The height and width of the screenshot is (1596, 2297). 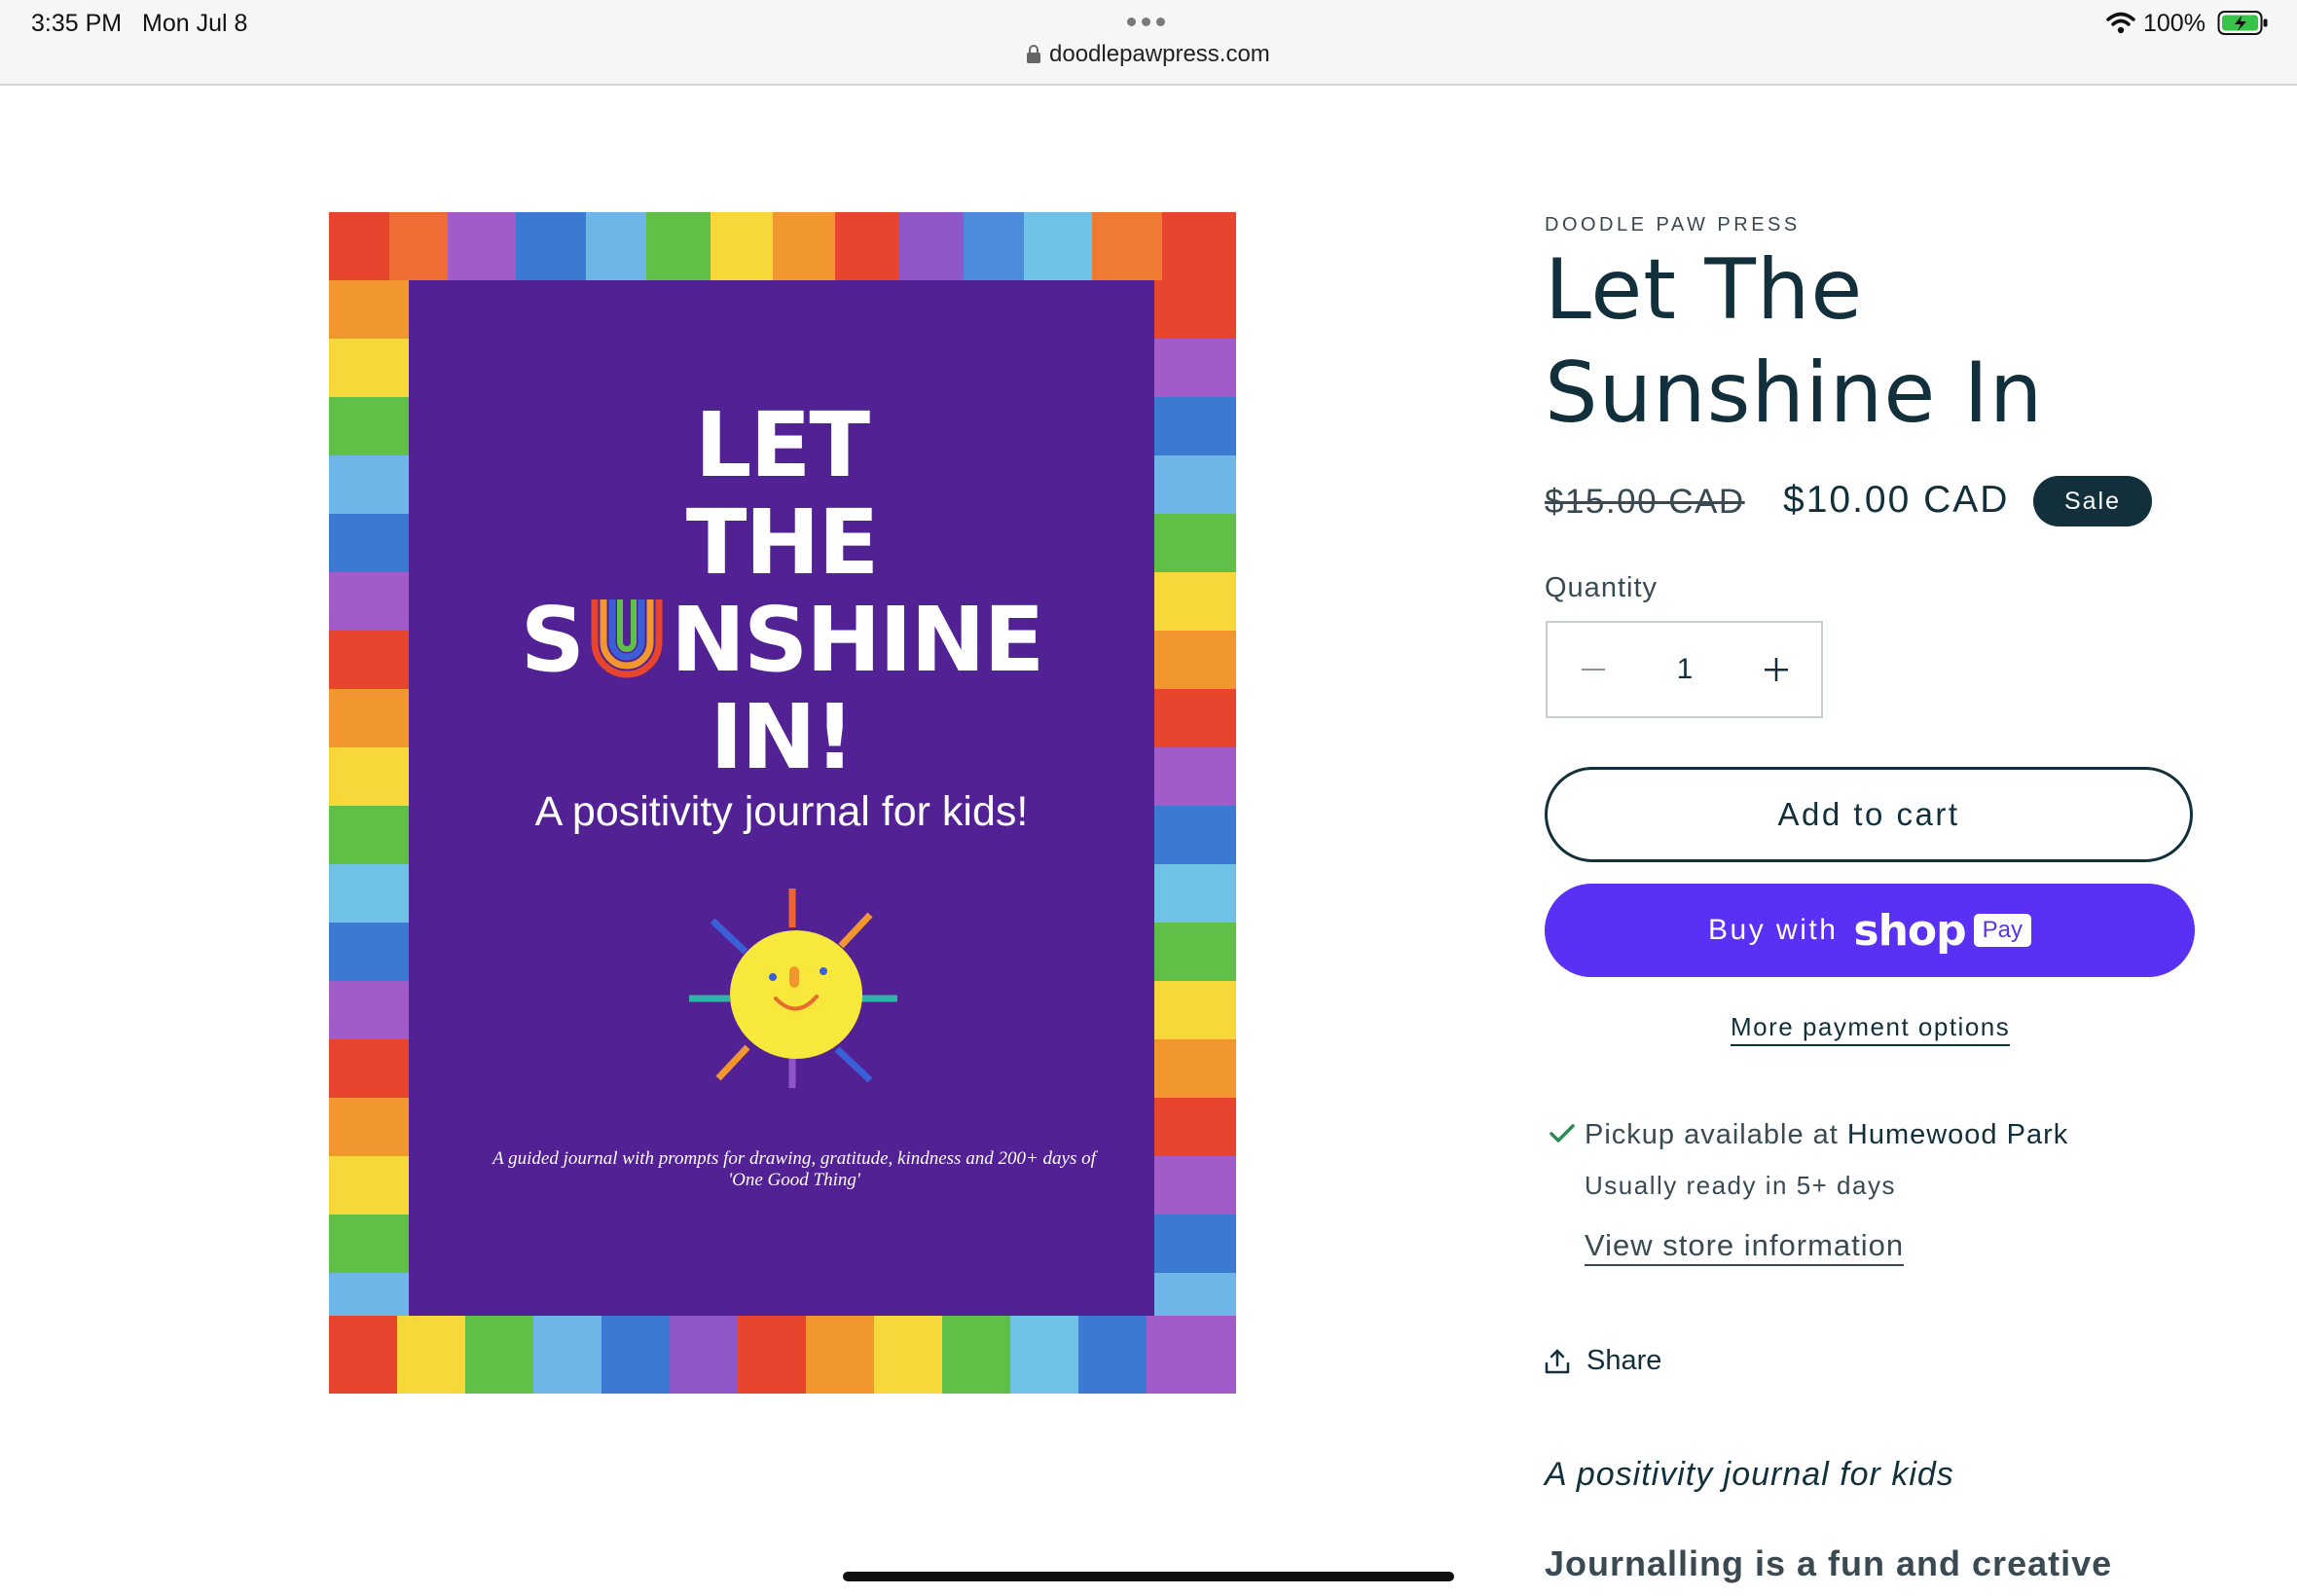 What do you see at coordinates (1909, 930) in the screenshot?
I see `shop-logo: shop` at bounding box center [1909, 930].